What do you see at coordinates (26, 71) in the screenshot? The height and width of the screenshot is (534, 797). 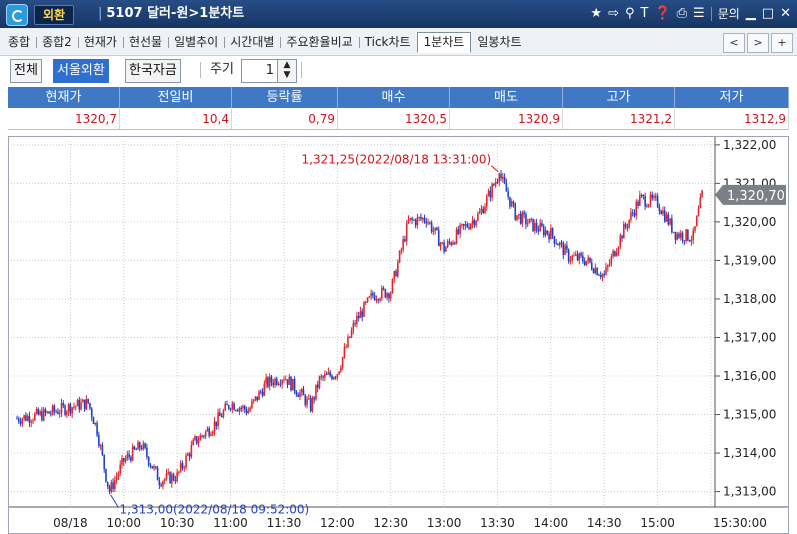 I see `filter-all-button: 전체` at bounding box center [26, 71].